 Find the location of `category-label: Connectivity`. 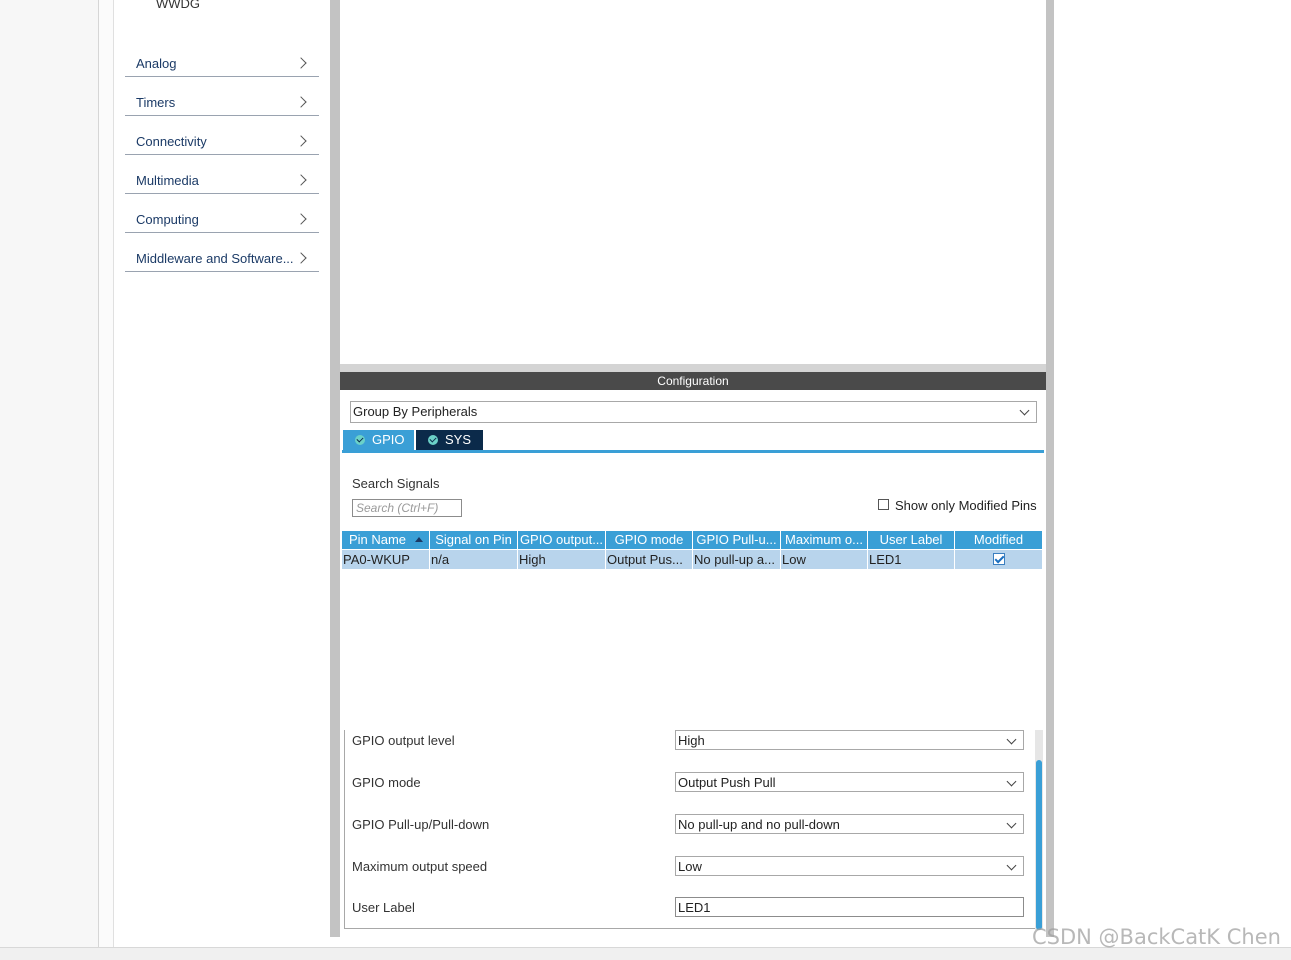

category-label: Connectivity is located at coordinates (171, 141).